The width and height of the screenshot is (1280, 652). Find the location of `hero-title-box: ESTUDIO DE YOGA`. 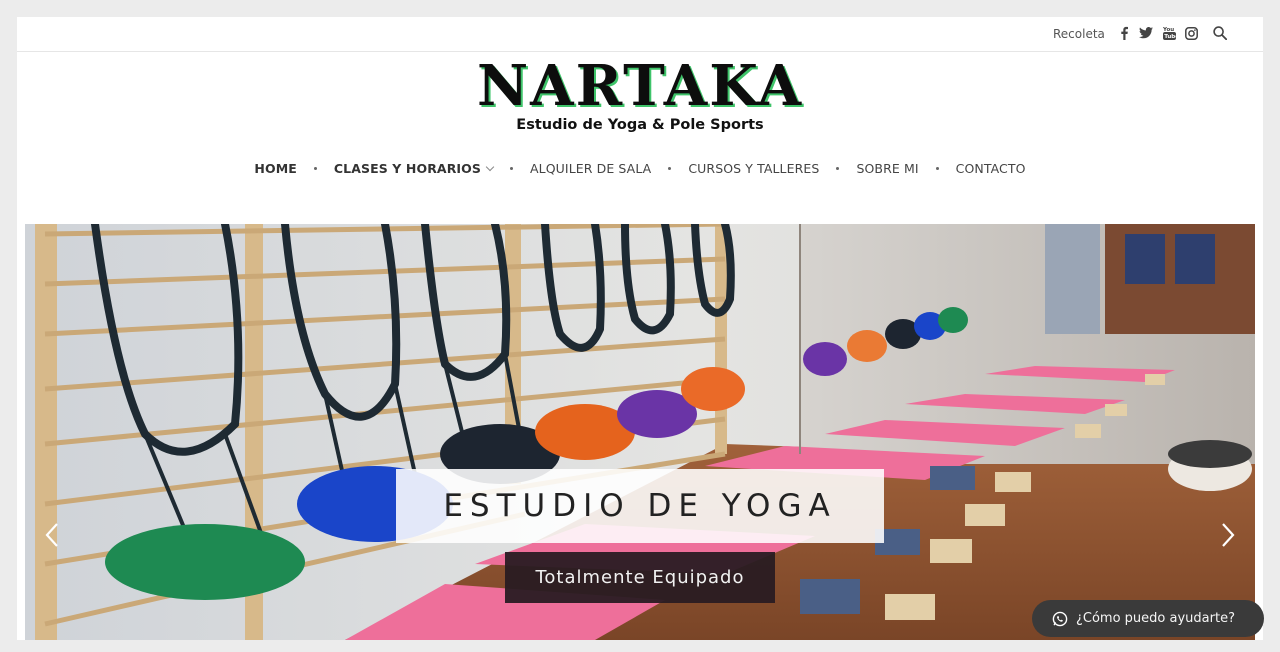

hero-title-box: ESTUDIO DE YOGA is located at coordinates (640, 506).